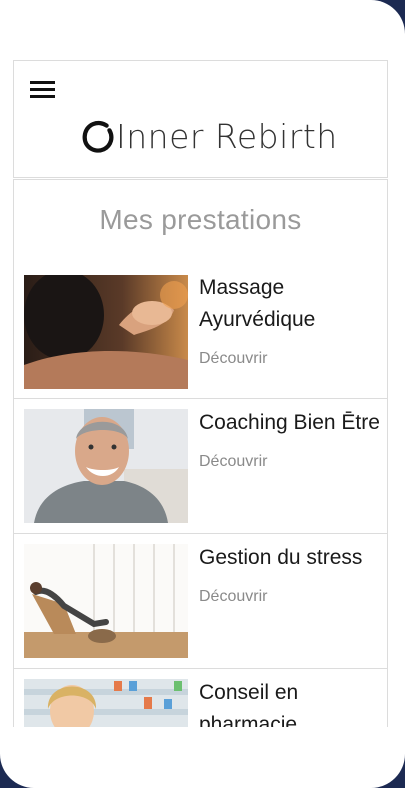 This screenshot has height=788, width=405. What do you see at coordinates (227, 136) in the screenshot?
I see `logo-text: Inner Rebirth` at bounding box center [227, 136].